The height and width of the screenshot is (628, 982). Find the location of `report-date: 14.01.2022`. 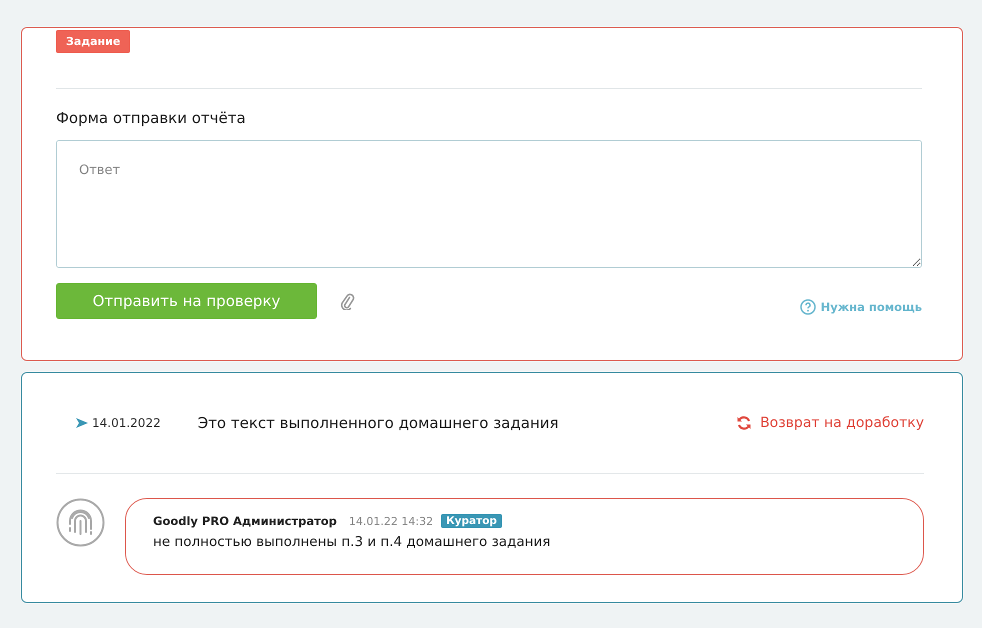

report-date: 14.01.2022 is located at coordinates (126, 423).